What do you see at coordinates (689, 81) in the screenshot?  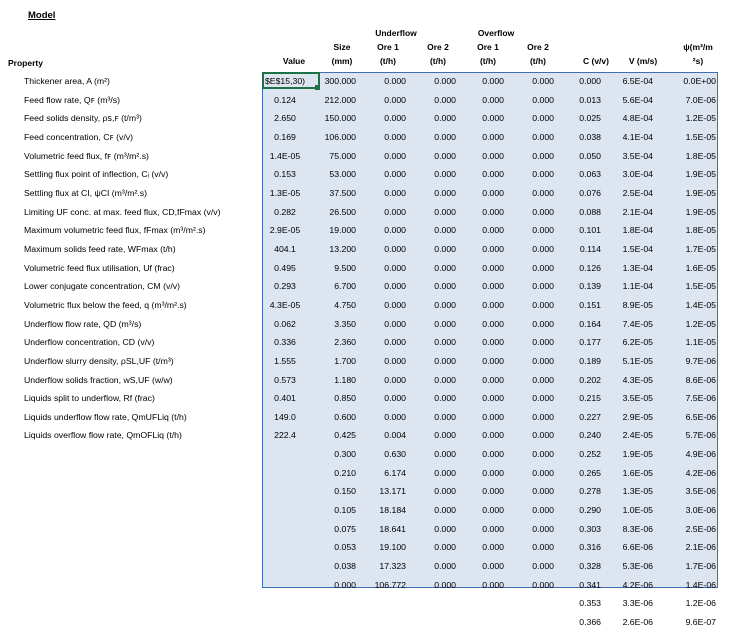 I see `psi-cell: 0.0E+00` at bounding box center [689, 81].